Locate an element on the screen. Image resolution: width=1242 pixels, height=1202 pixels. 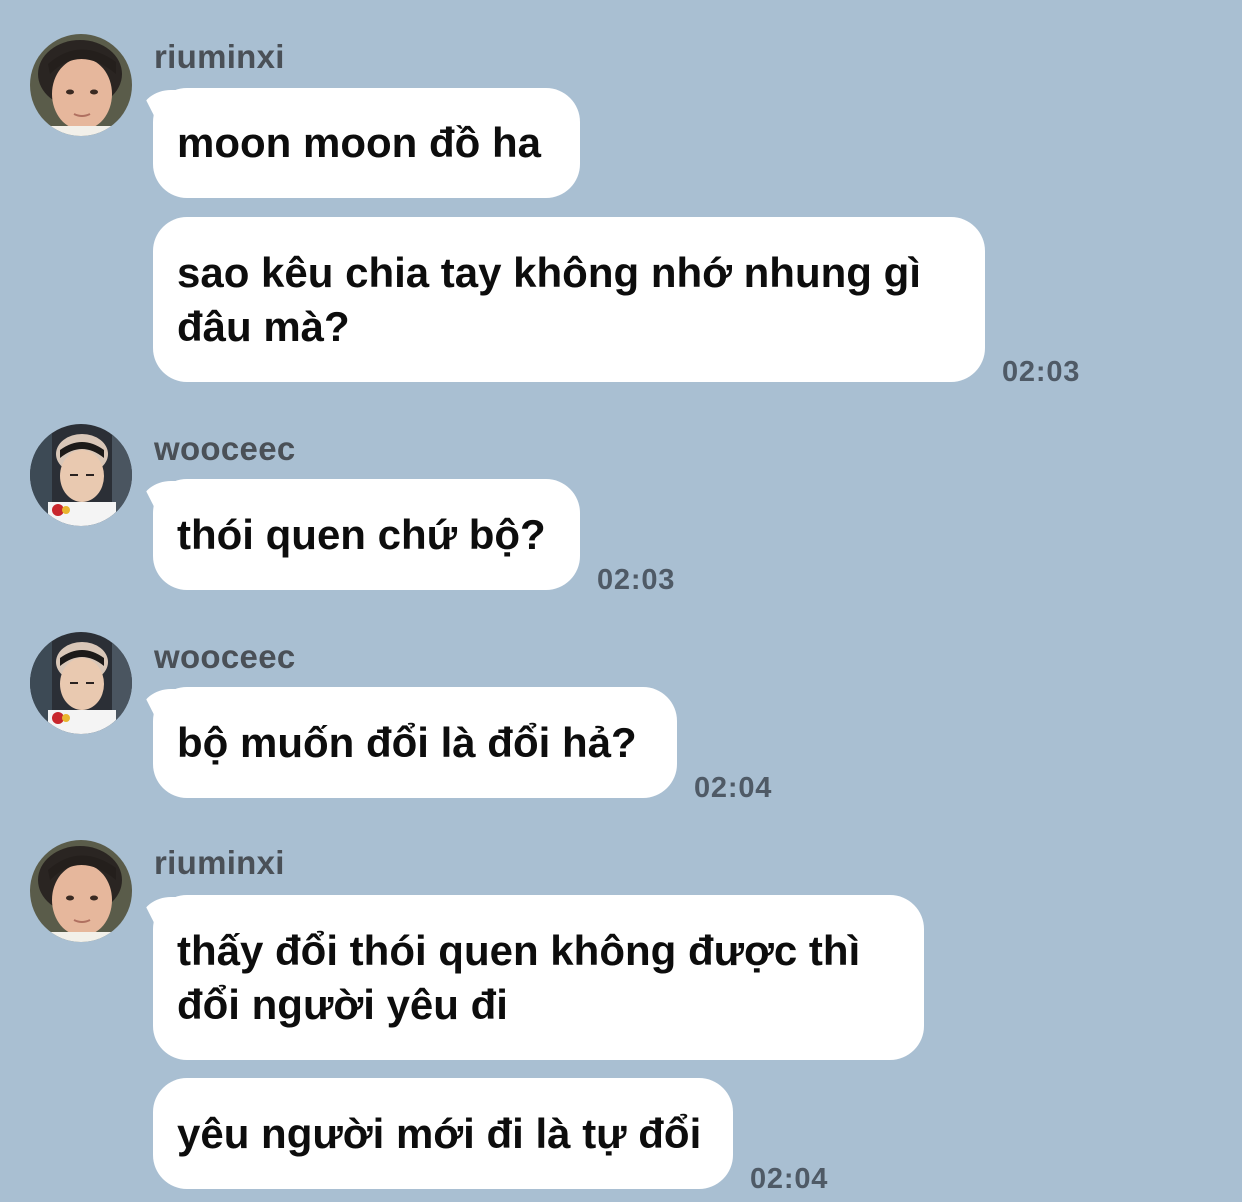
message-bubble: thói quen chứ bộ? is located at coordinates (366, 534).